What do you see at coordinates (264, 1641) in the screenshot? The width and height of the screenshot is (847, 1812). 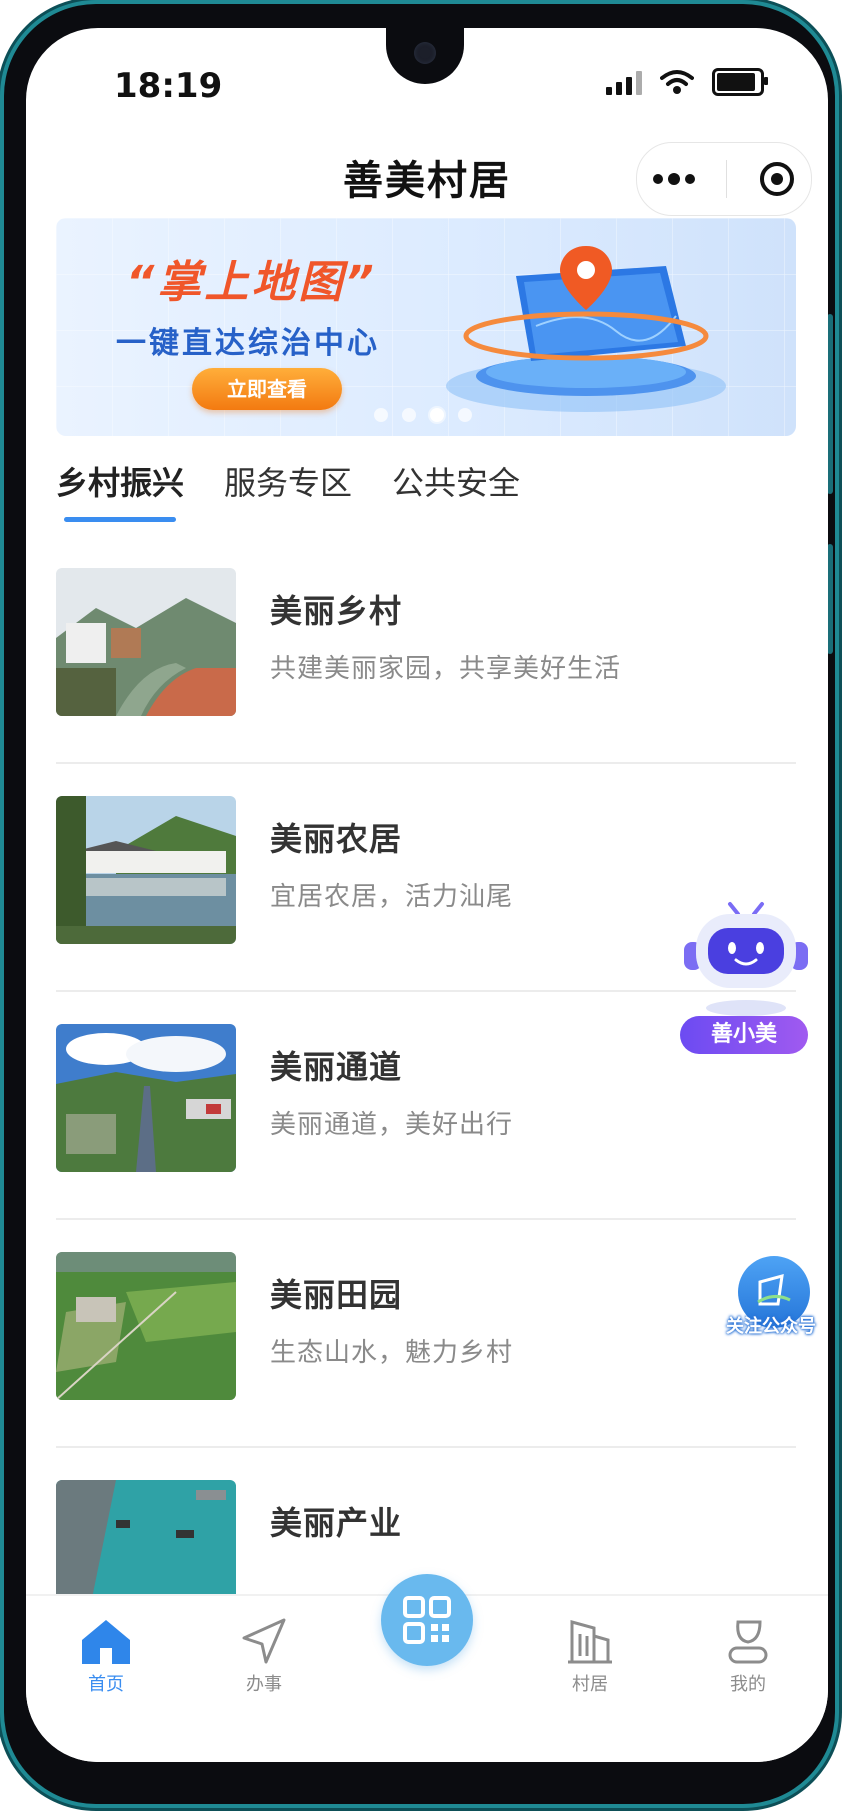 I see `send-icon` at bounding box center [264, 1641].